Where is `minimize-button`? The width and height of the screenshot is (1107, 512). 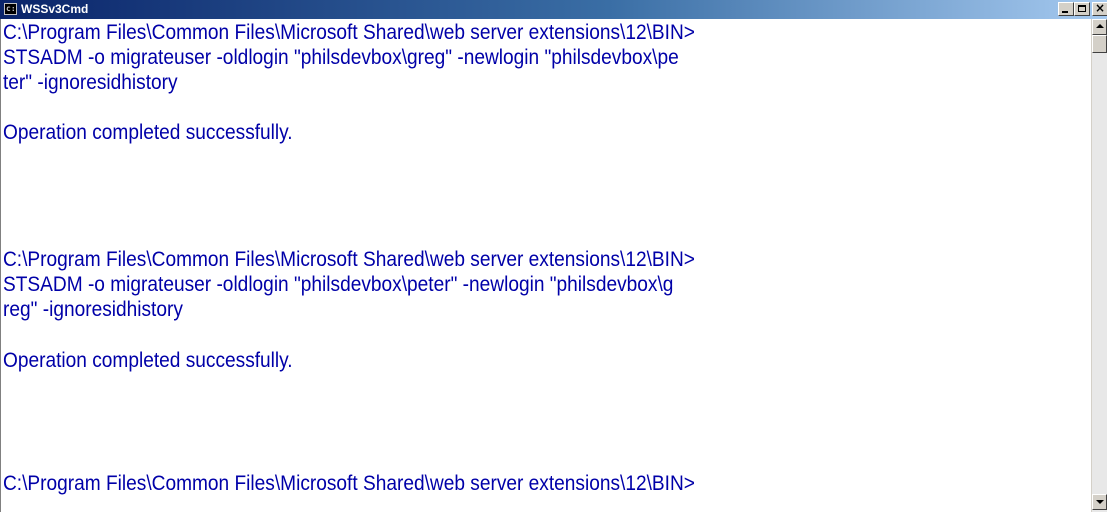 minimize-button is located at coordinates (1066, 9).